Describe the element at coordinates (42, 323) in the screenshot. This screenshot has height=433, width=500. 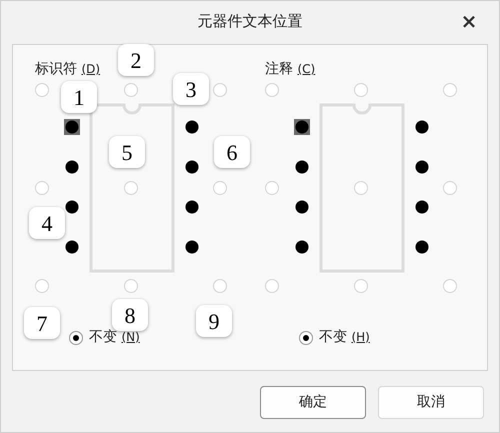
I see `number-callout: 7` at that location.